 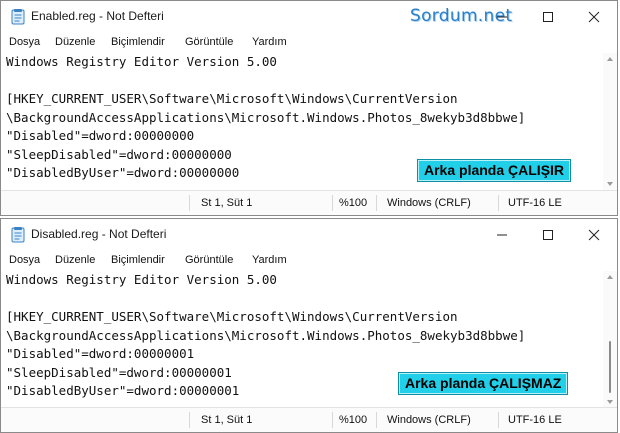 I want to click on editor-line: "Disabled"=dword:00000001, so click(x=100, y=353).